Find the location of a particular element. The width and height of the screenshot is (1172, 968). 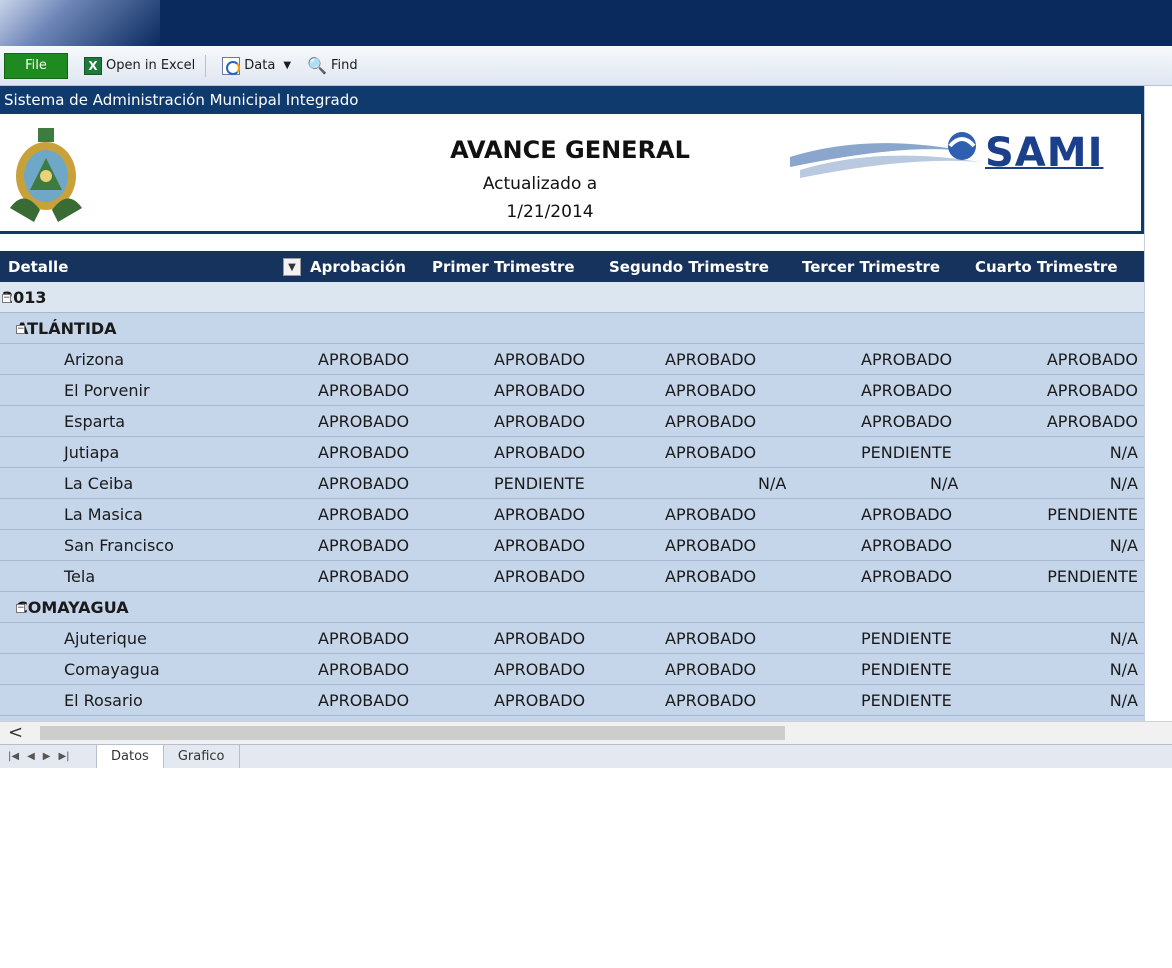

prev-sheet-icon: ◀ is located at coordinates (31, 756).